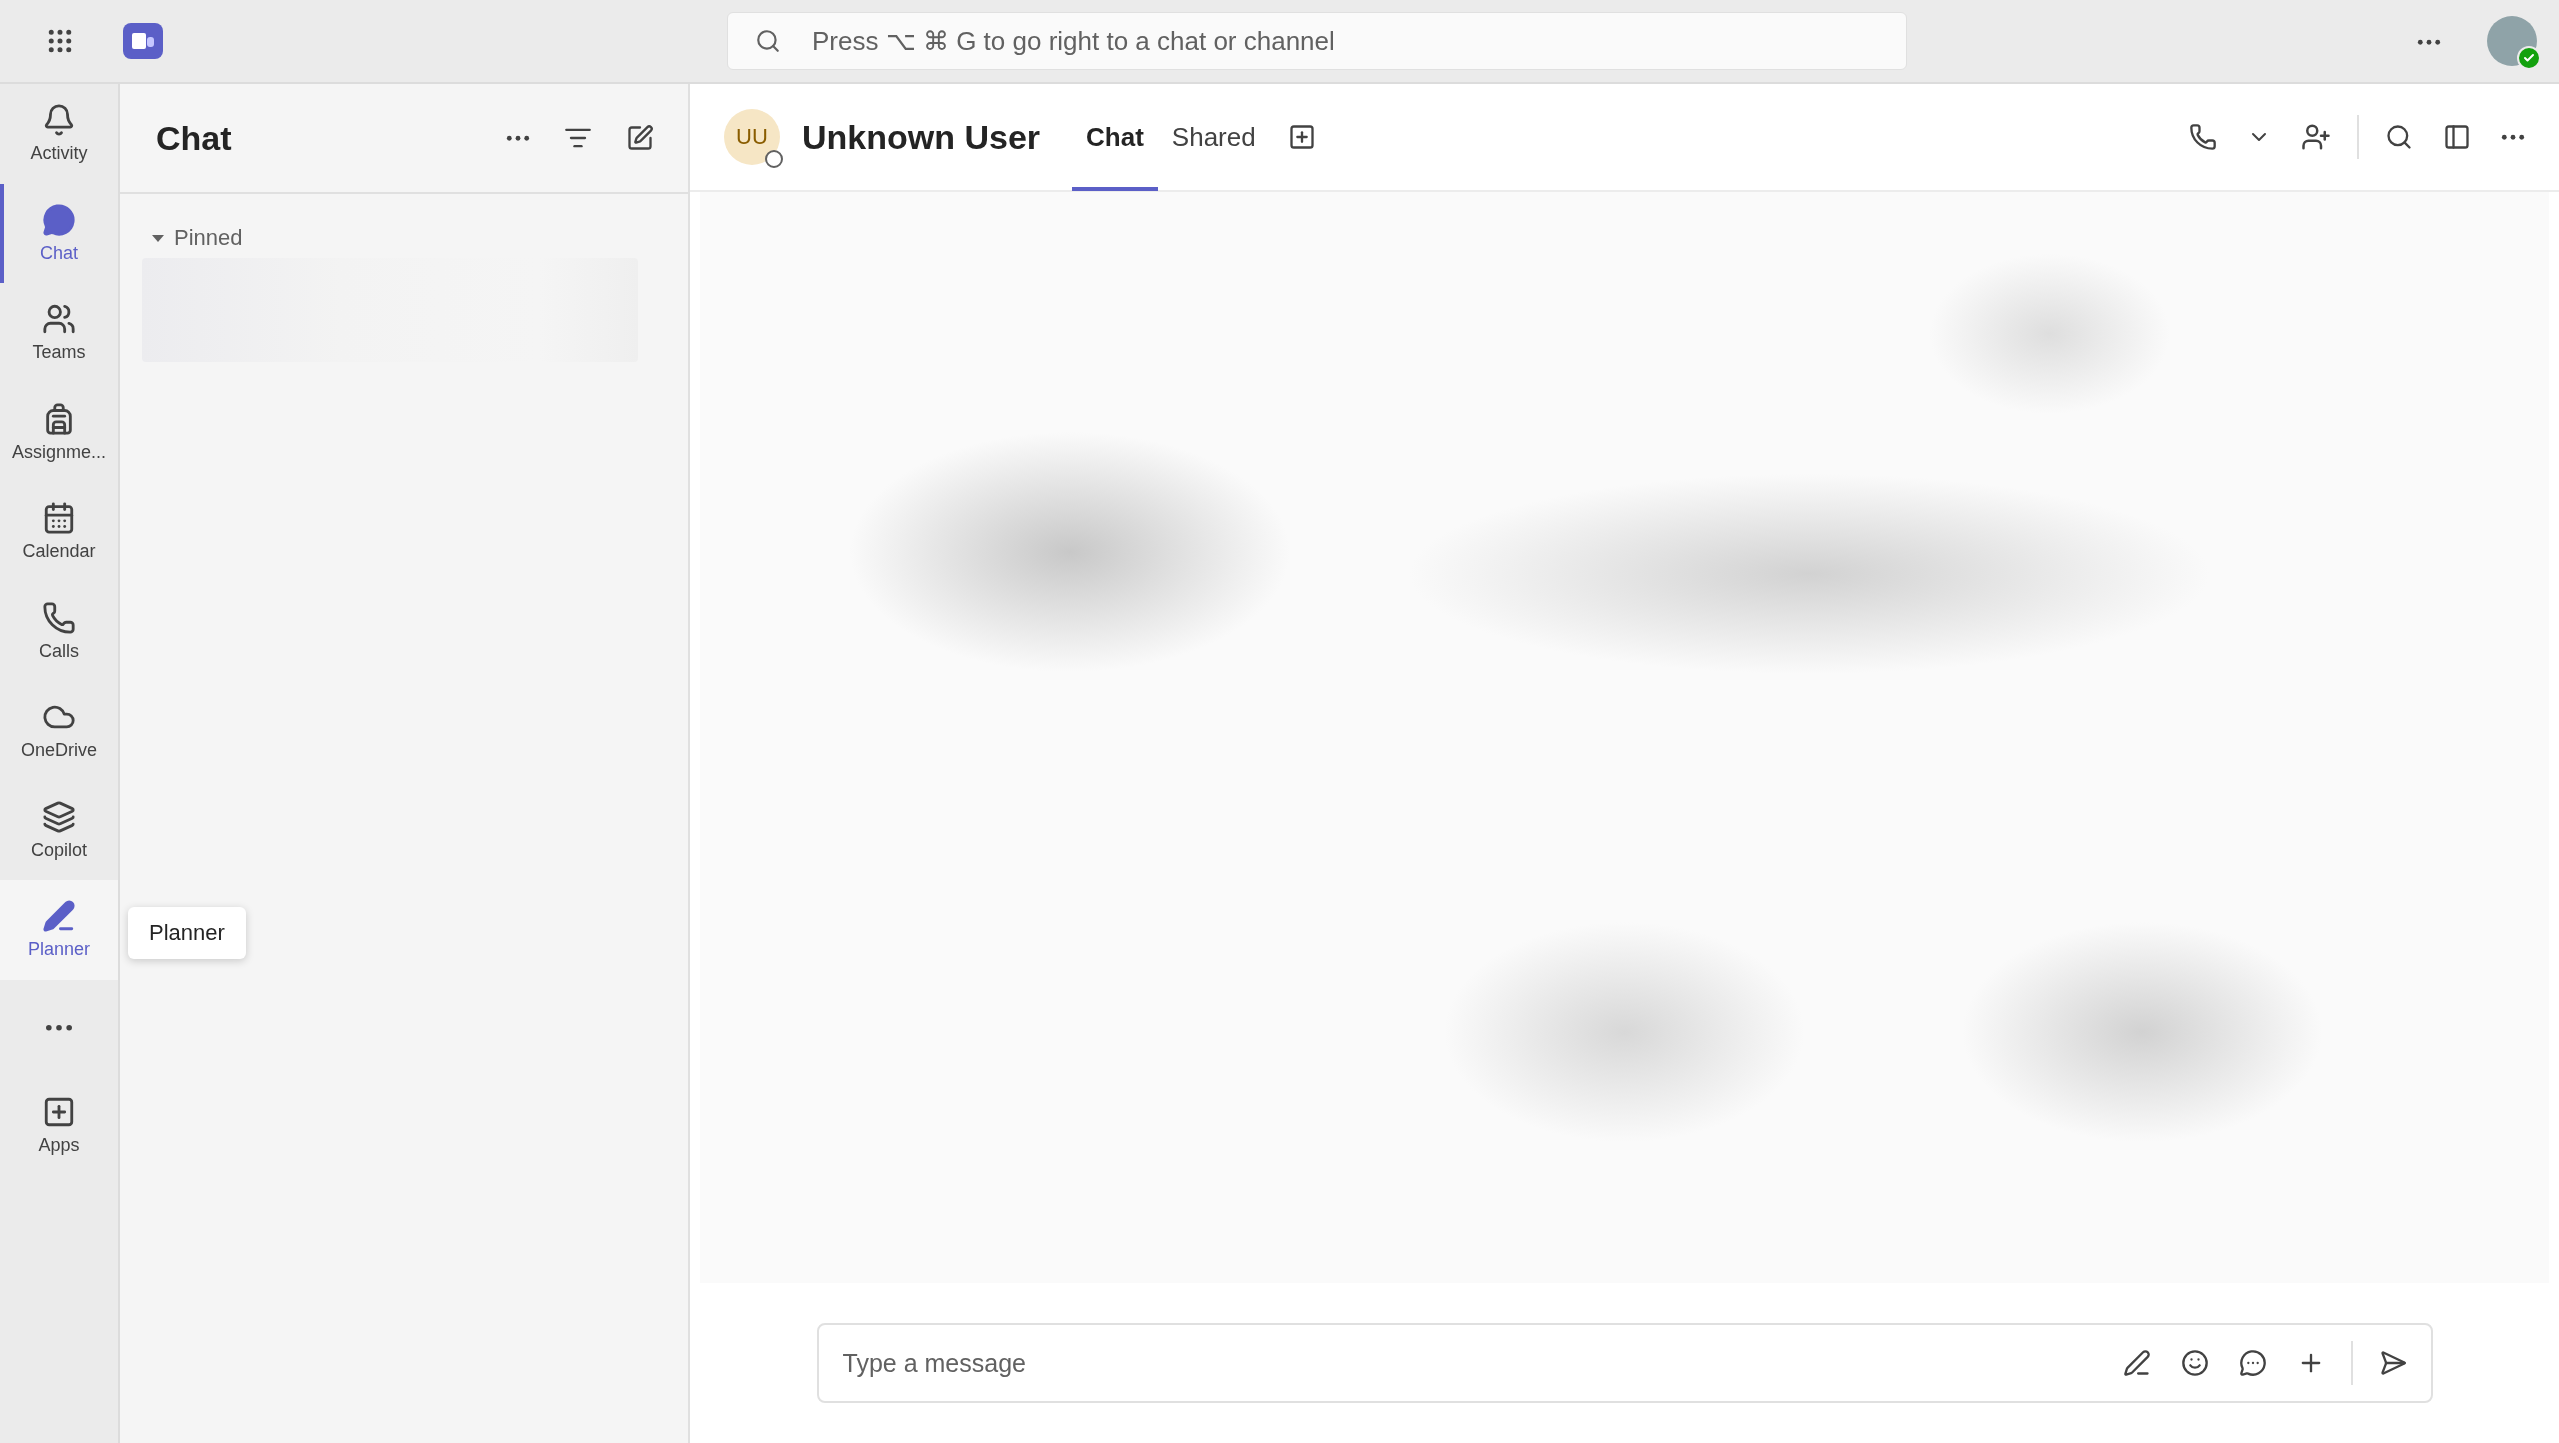 The width and height of the screenshot is (2559, 1443). Describe the element at coordinates (416, 238) in the screenshot. I see `section-header: Pinned` at that location.